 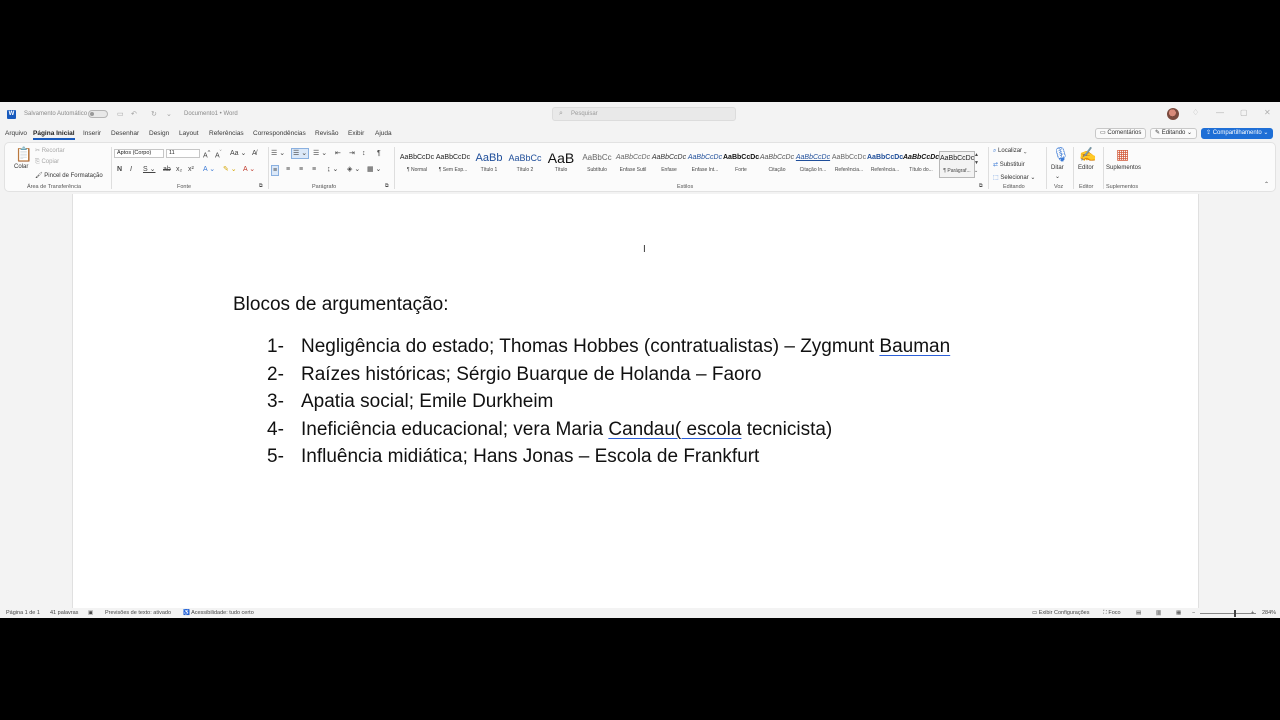 I want to click on multilevel-list-icon: ☰ ⌄, so click(x=320, y=153).